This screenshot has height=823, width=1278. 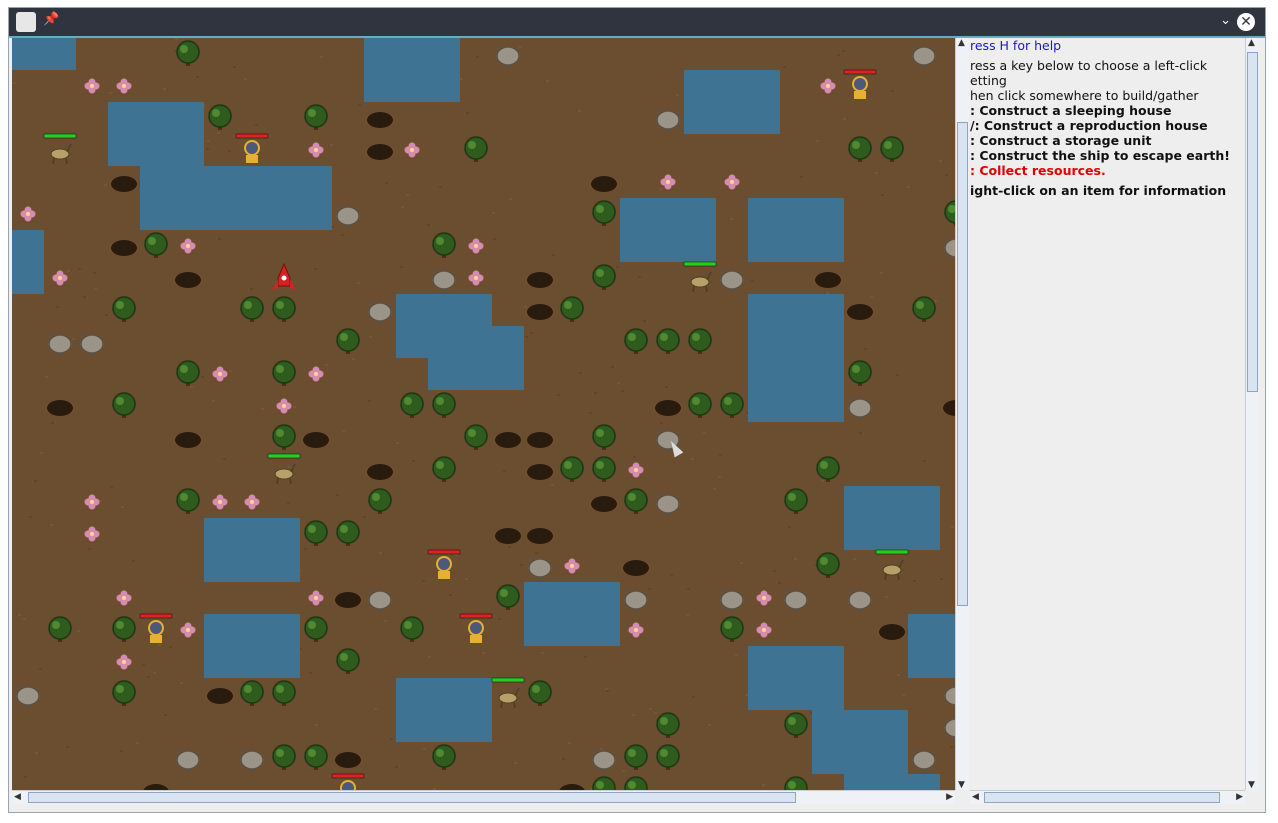 What do you see at coordinates (51, 19) in the screenshot?
I see `pin-icon: 📌` at bounding box center [51, 19].